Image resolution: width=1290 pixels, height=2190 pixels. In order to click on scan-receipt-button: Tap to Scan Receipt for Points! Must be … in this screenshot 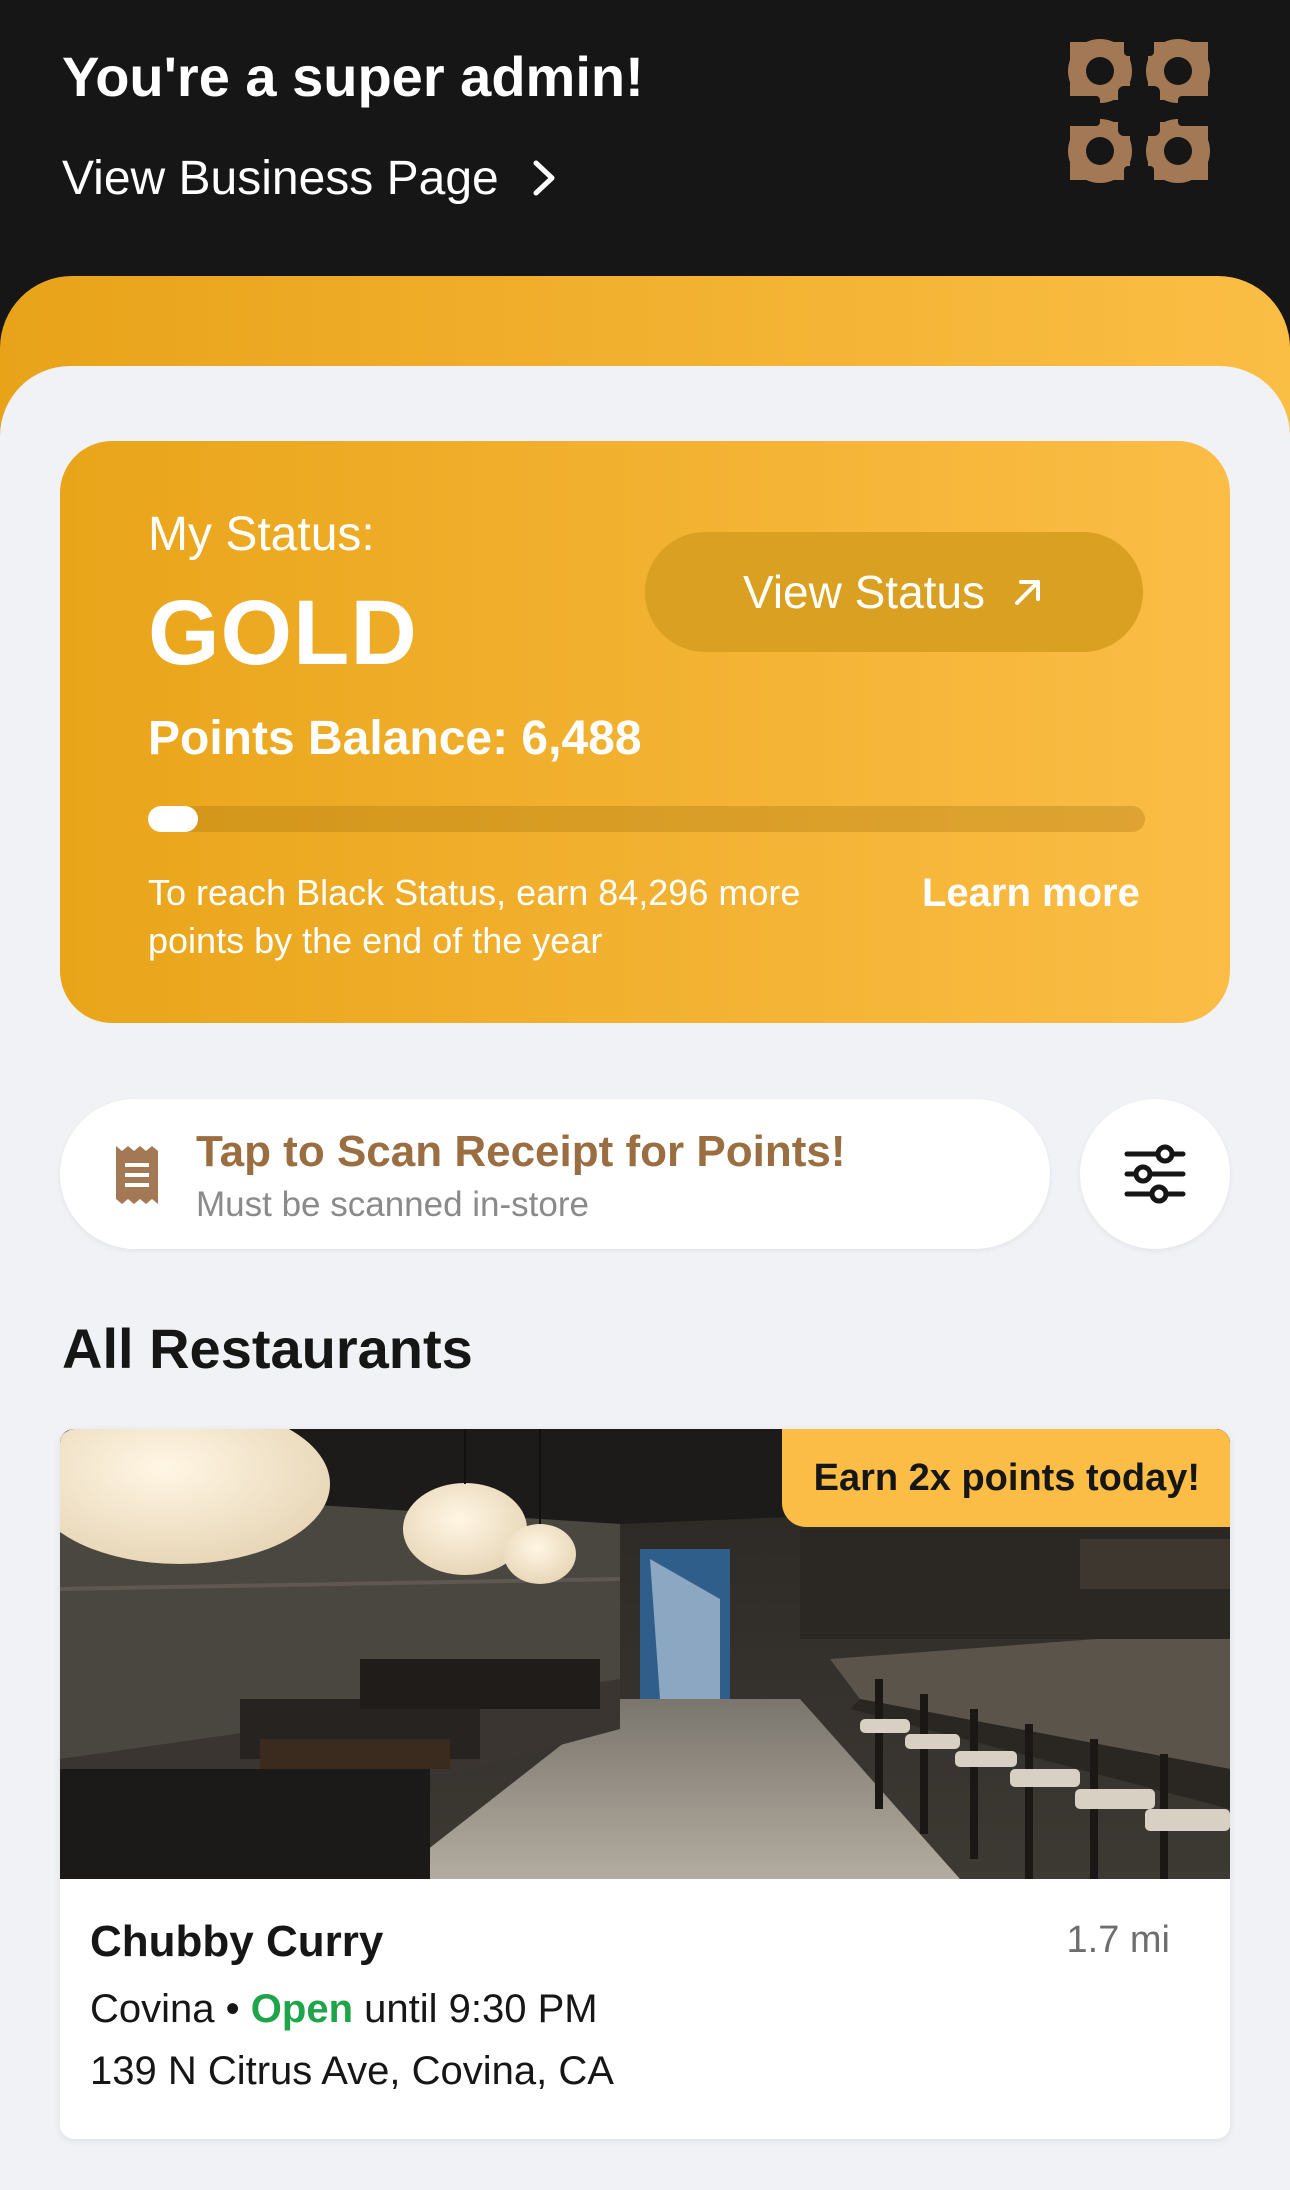, I will do `click(555, 1174)`.